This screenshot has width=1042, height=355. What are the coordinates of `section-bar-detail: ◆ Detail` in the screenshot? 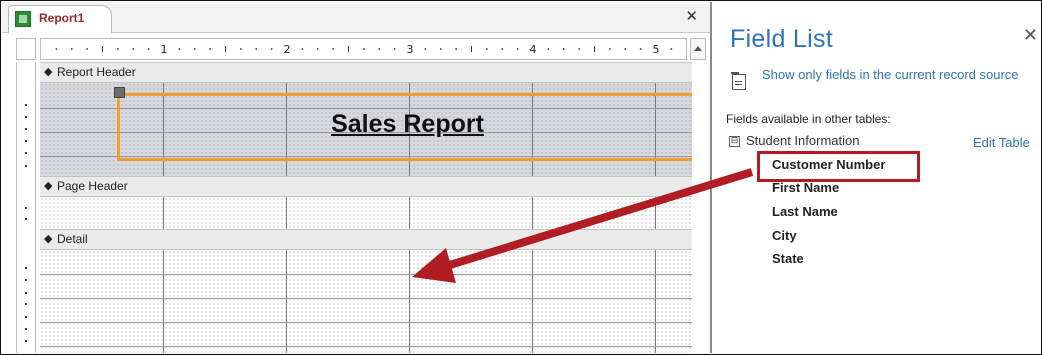 It's located at (366, 239).